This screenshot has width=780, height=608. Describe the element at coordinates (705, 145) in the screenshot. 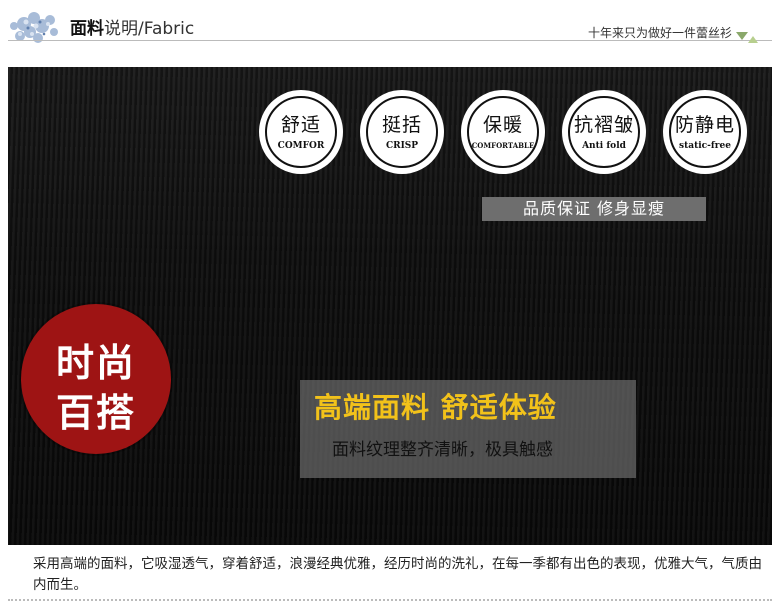

I see `feature-en: static-free` at that location.